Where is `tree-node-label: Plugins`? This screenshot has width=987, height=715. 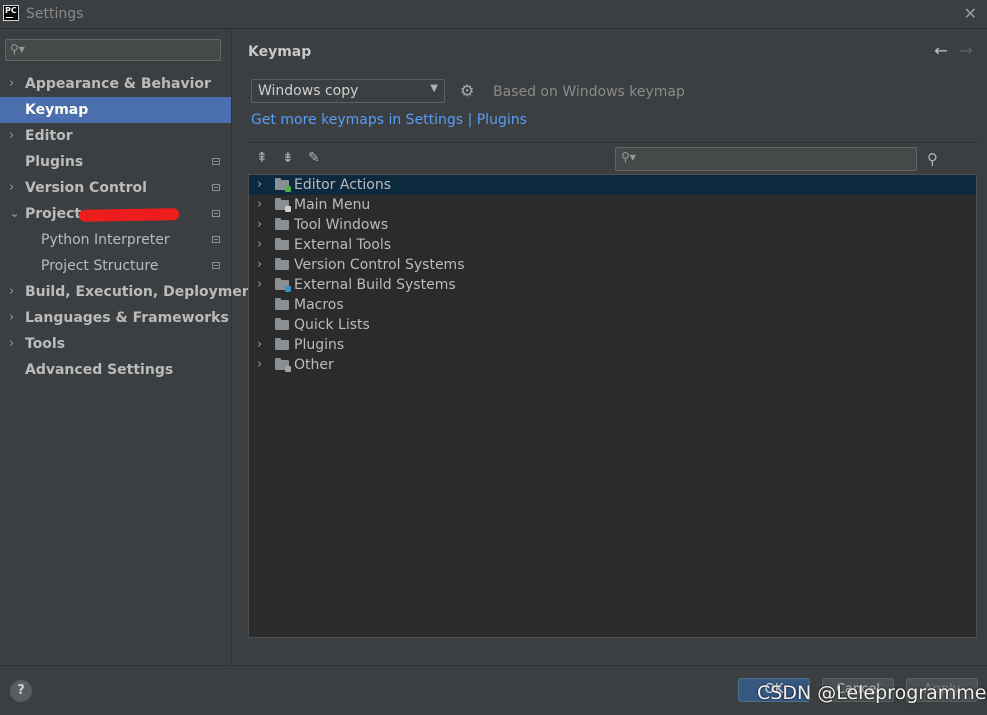
tree-node-label: Plugins is located at coordinates (319, 345).